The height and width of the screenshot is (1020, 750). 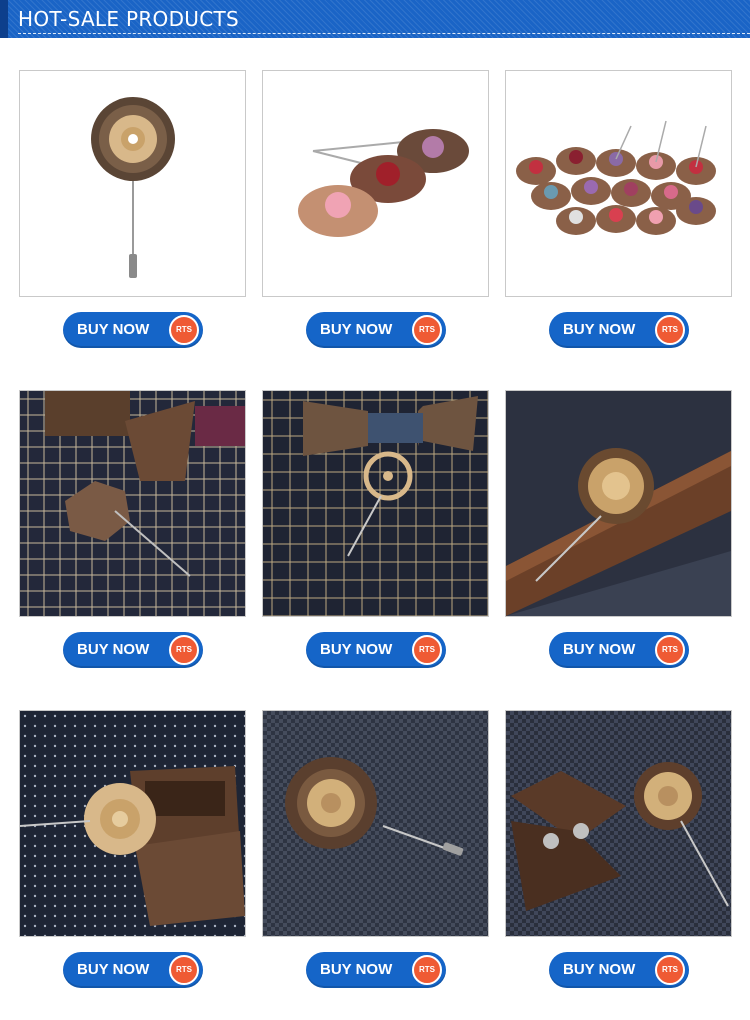 I want to click on section-title: HOT-SALE PRODUCTS, so click(x=128, y=19).